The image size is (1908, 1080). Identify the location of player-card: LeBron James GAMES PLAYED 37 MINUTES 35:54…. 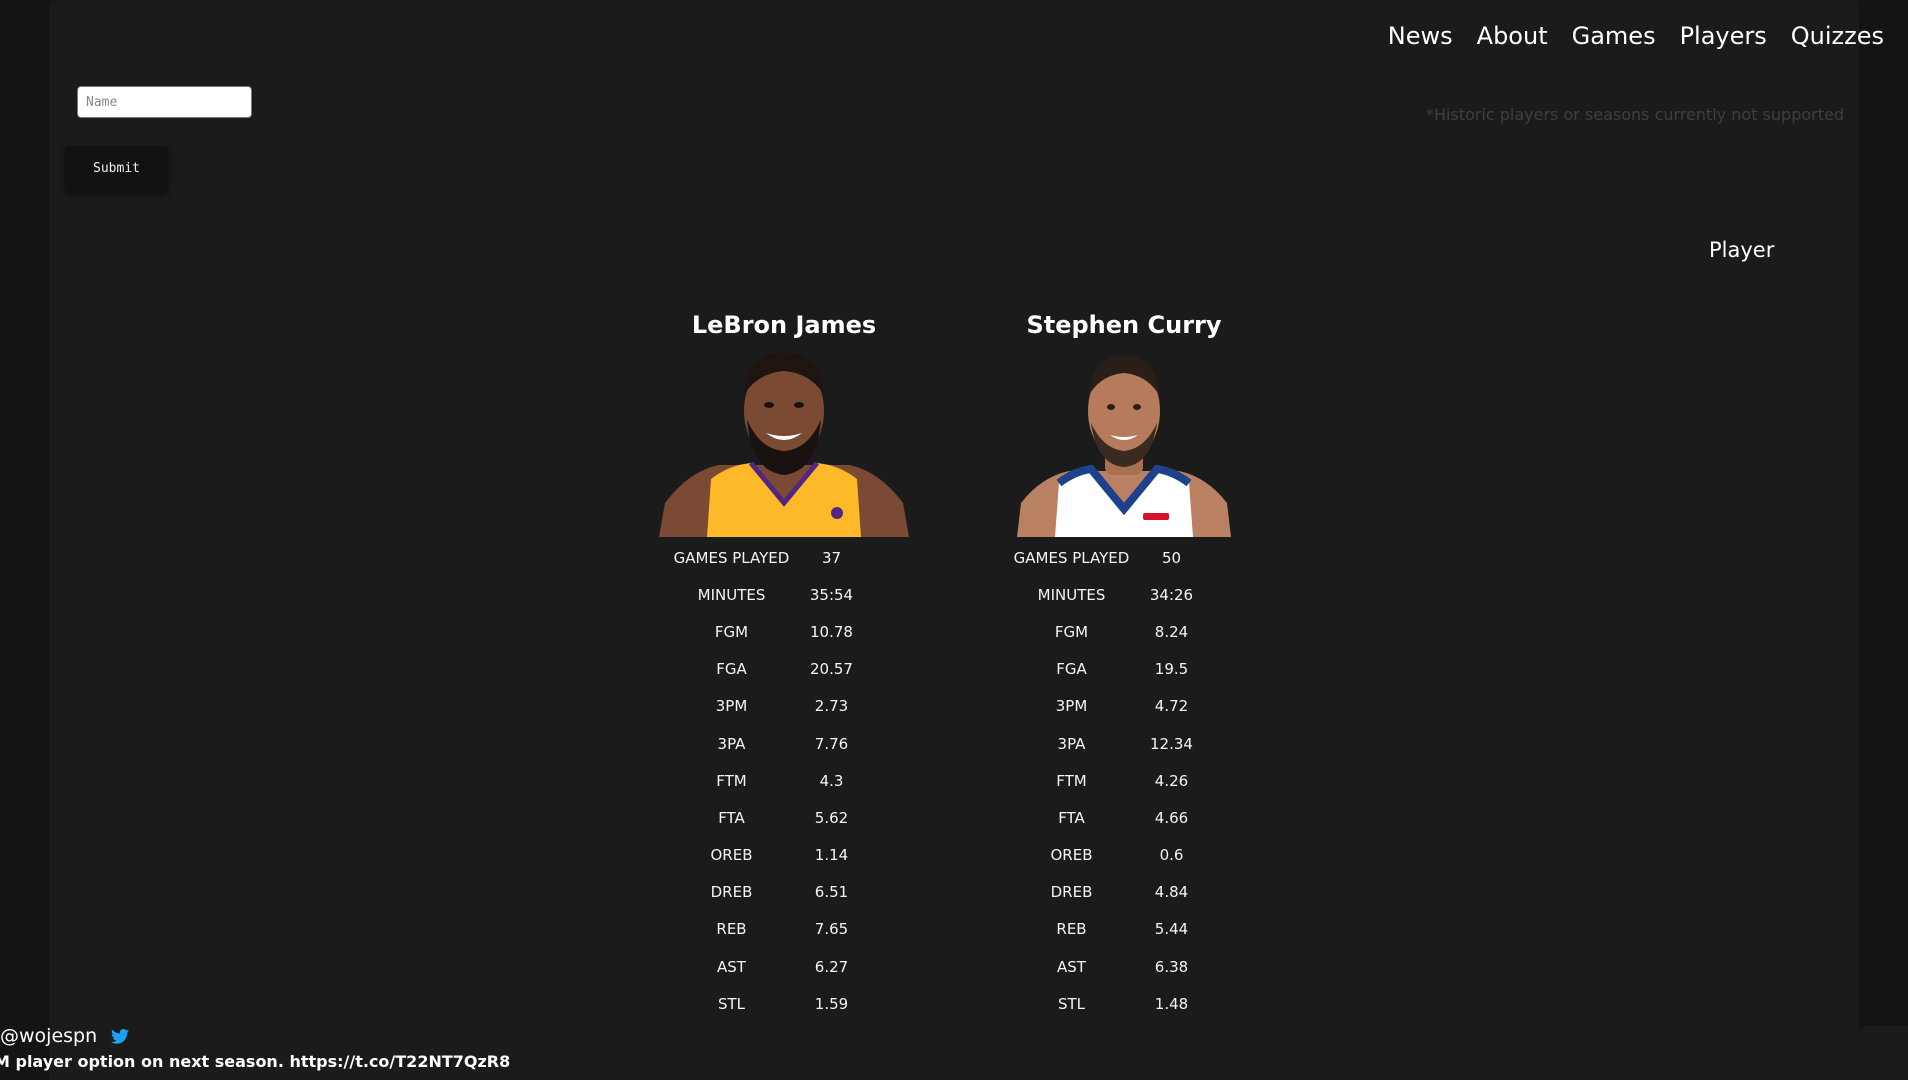
(784, 663).